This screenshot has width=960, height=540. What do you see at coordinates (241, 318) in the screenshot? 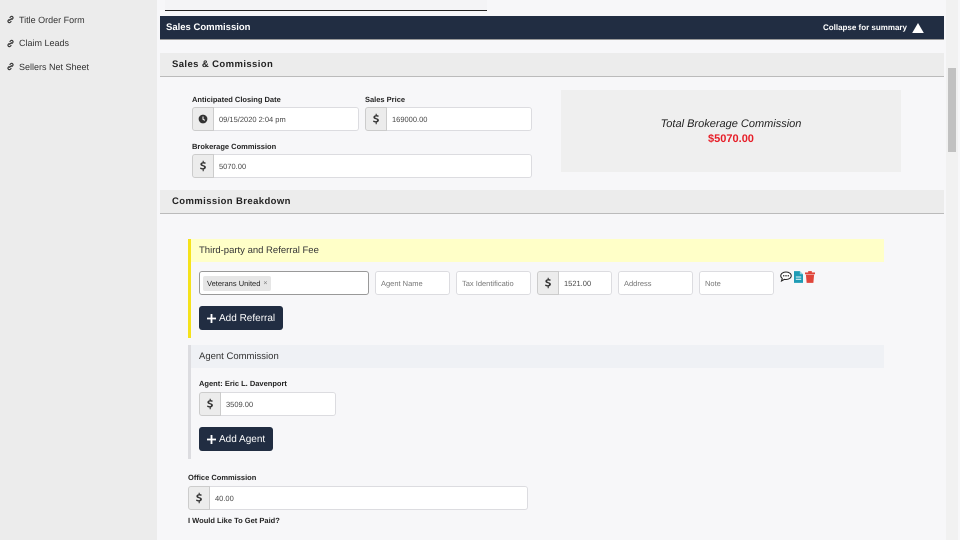
I see `add-referral-button: Add Referral` at bounding box center [241, 318].